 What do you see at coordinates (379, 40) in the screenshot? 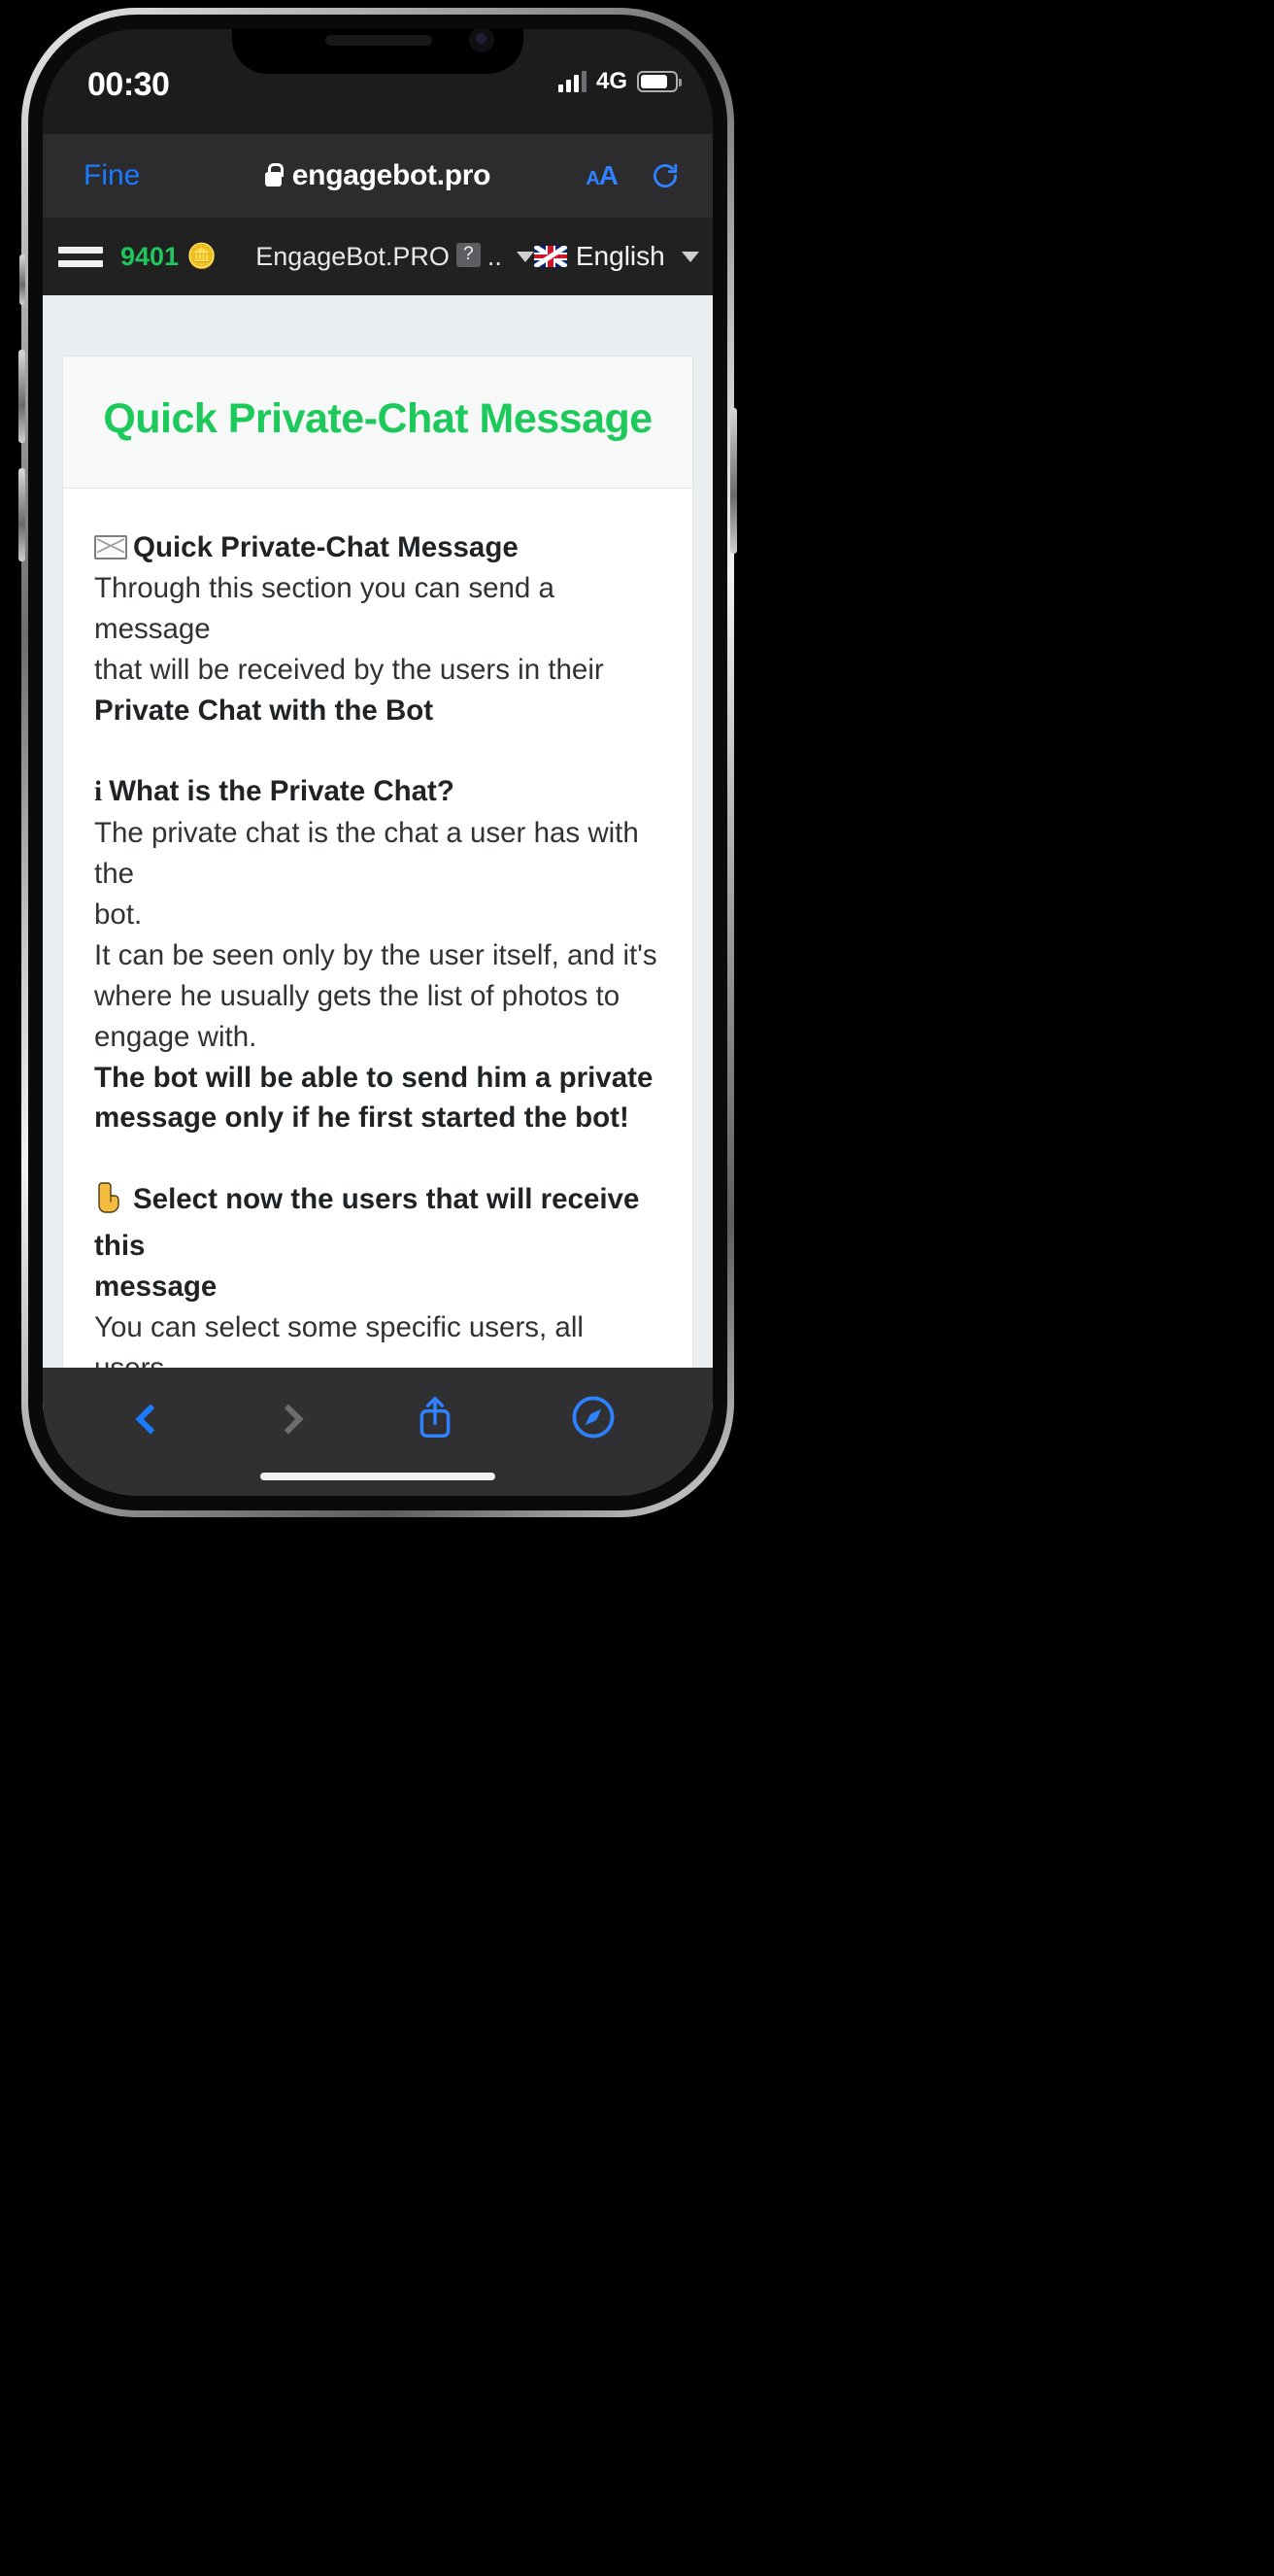
I see `earpiece-speaker` at bounding box center [379, 40].